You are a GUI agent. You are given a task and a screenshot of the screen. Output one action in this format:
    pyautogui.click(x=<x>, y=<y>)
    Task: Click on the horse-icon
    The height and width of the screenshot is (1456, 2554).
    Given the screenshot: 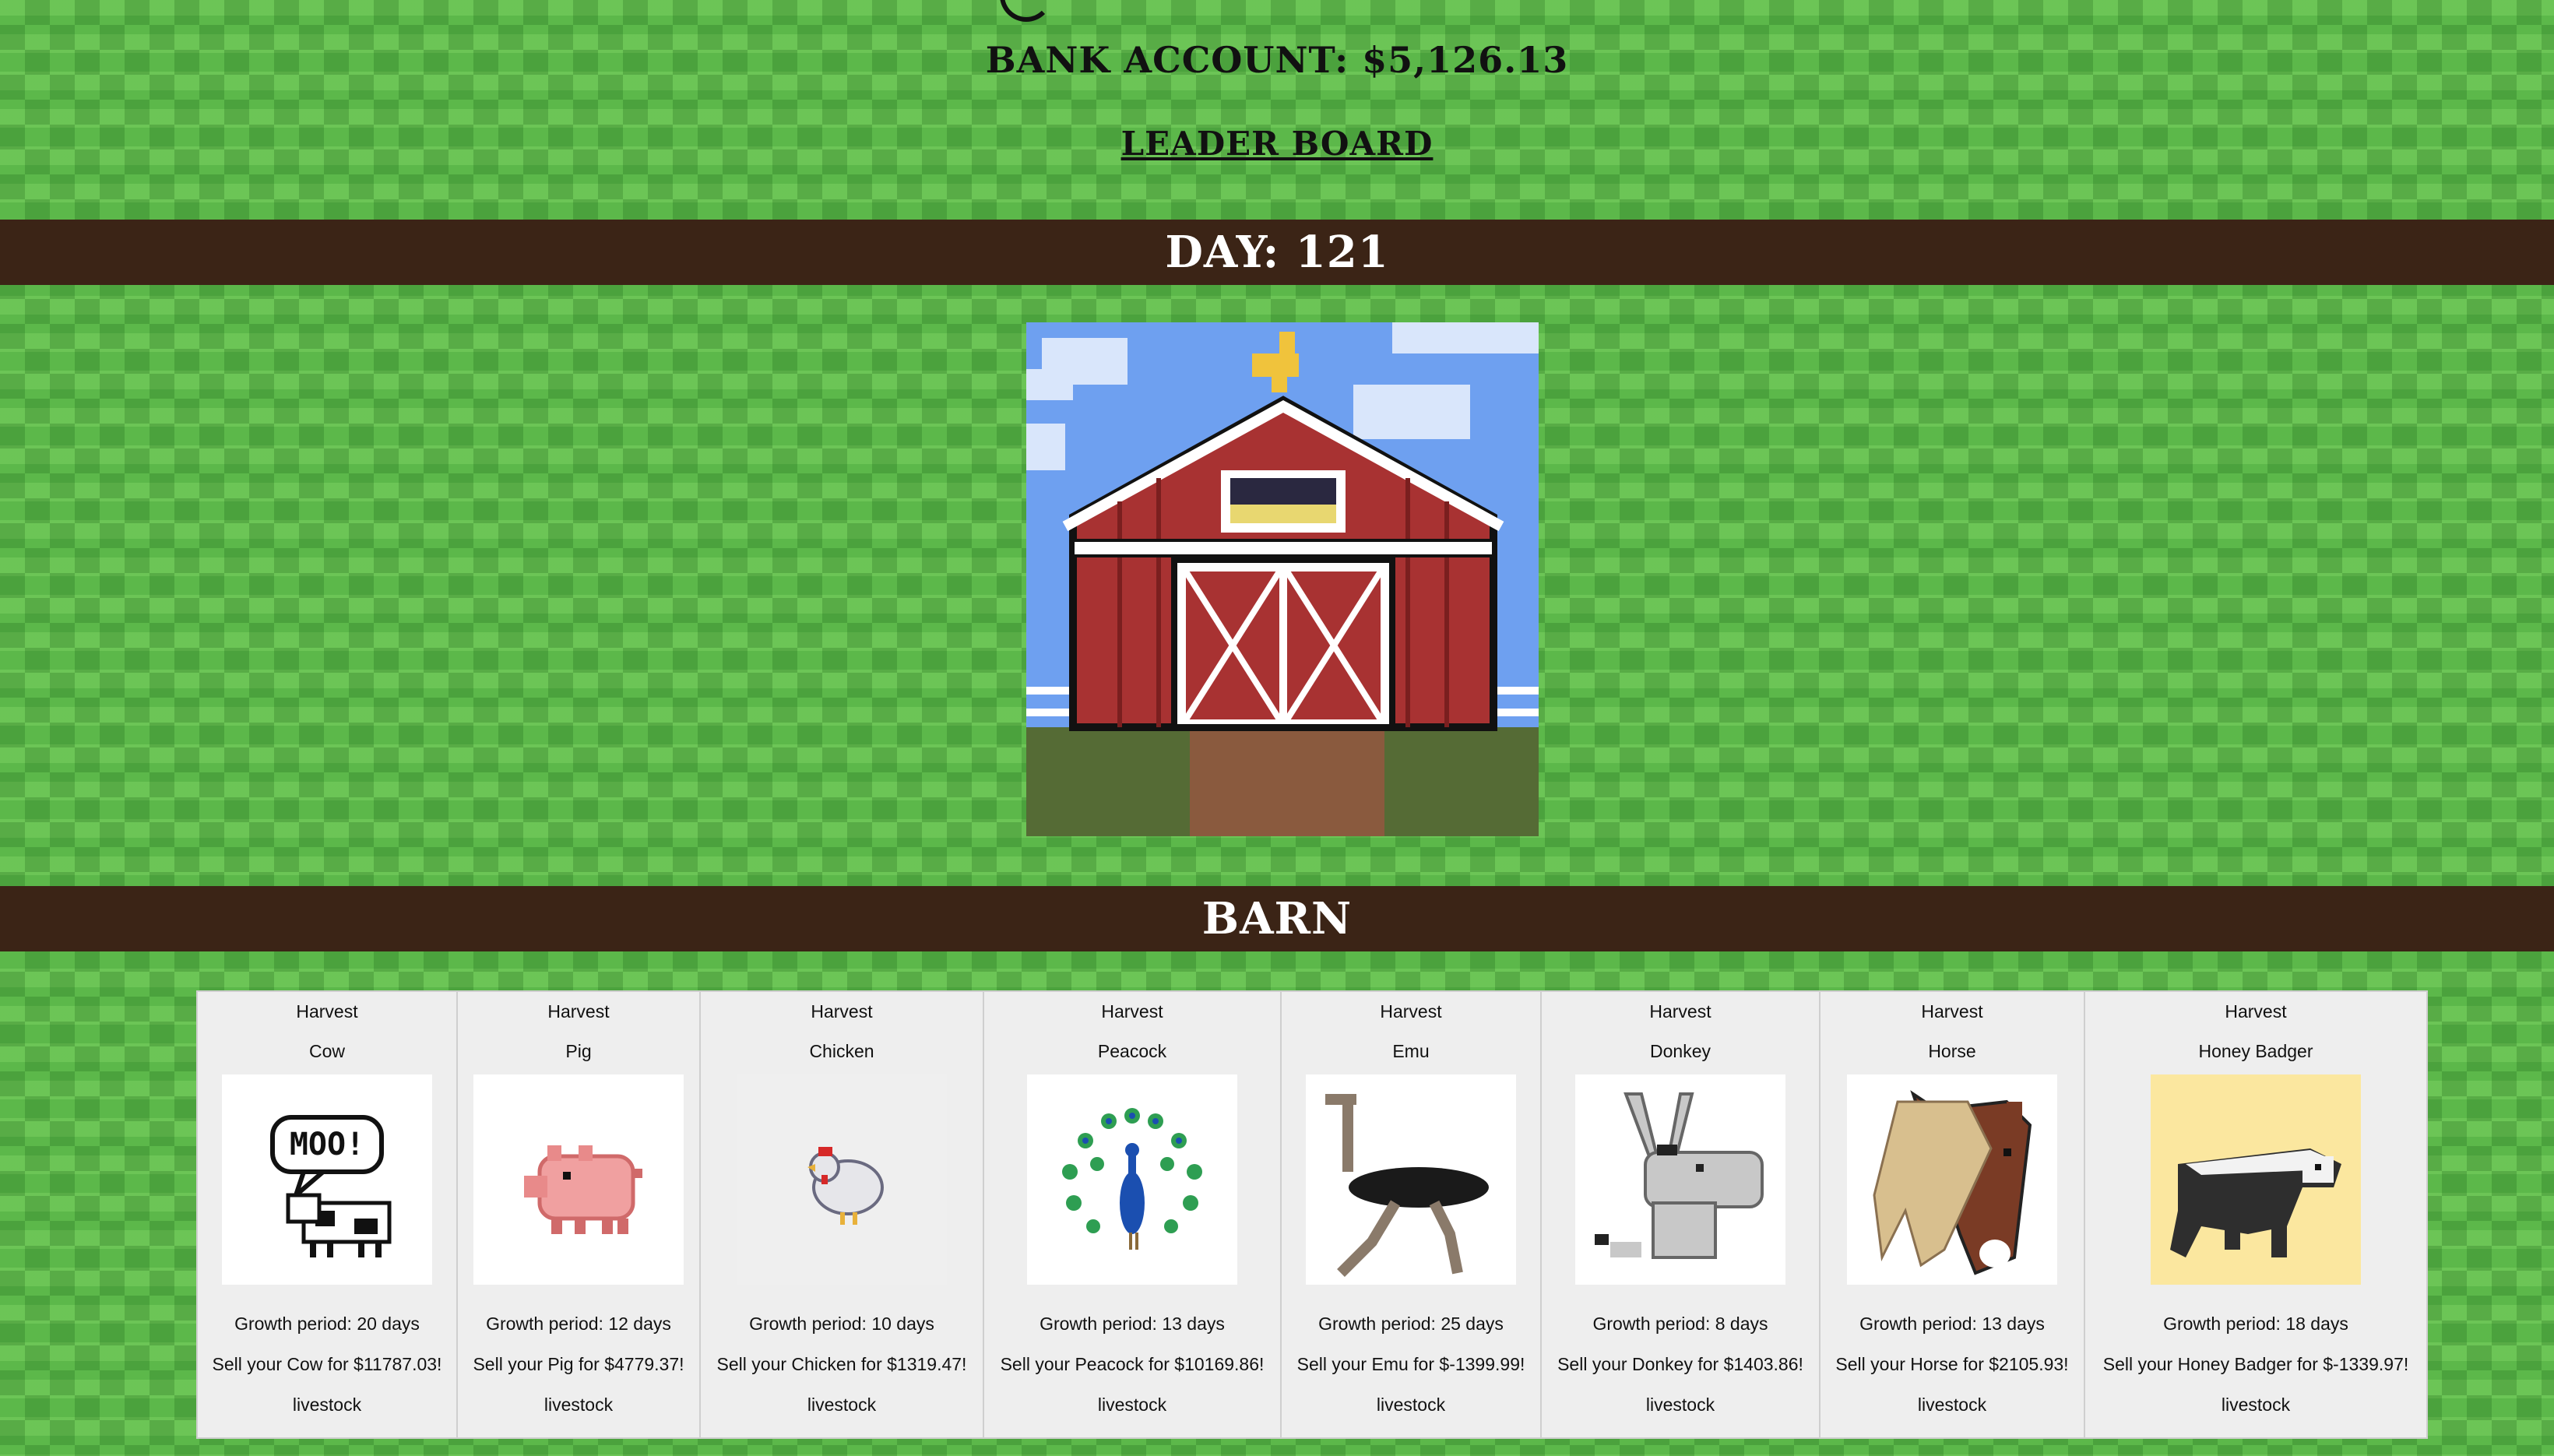 What is the action you would take?
    pyautogui.click(x=1952, y=1179)
    